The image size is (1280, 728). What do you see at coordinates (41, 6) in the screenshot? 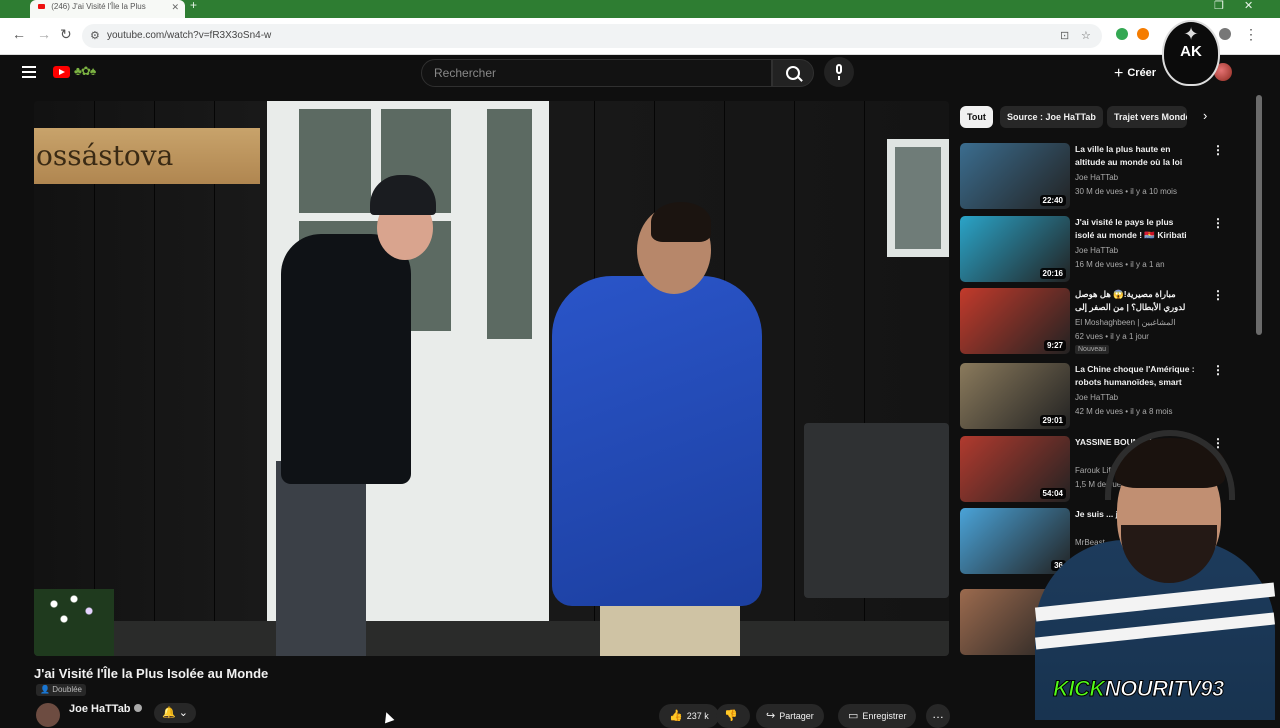
I see `youtube-favicon-icon` at bounding box center [41, 6].